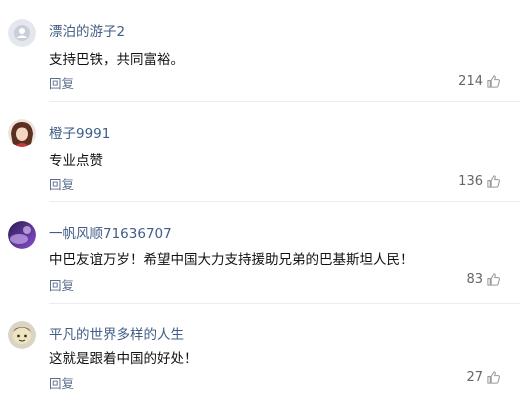 This screenshot has width=520, height=405. I want to click on comment-text: 这就是跟着中国的好处！, so click(123, 359).